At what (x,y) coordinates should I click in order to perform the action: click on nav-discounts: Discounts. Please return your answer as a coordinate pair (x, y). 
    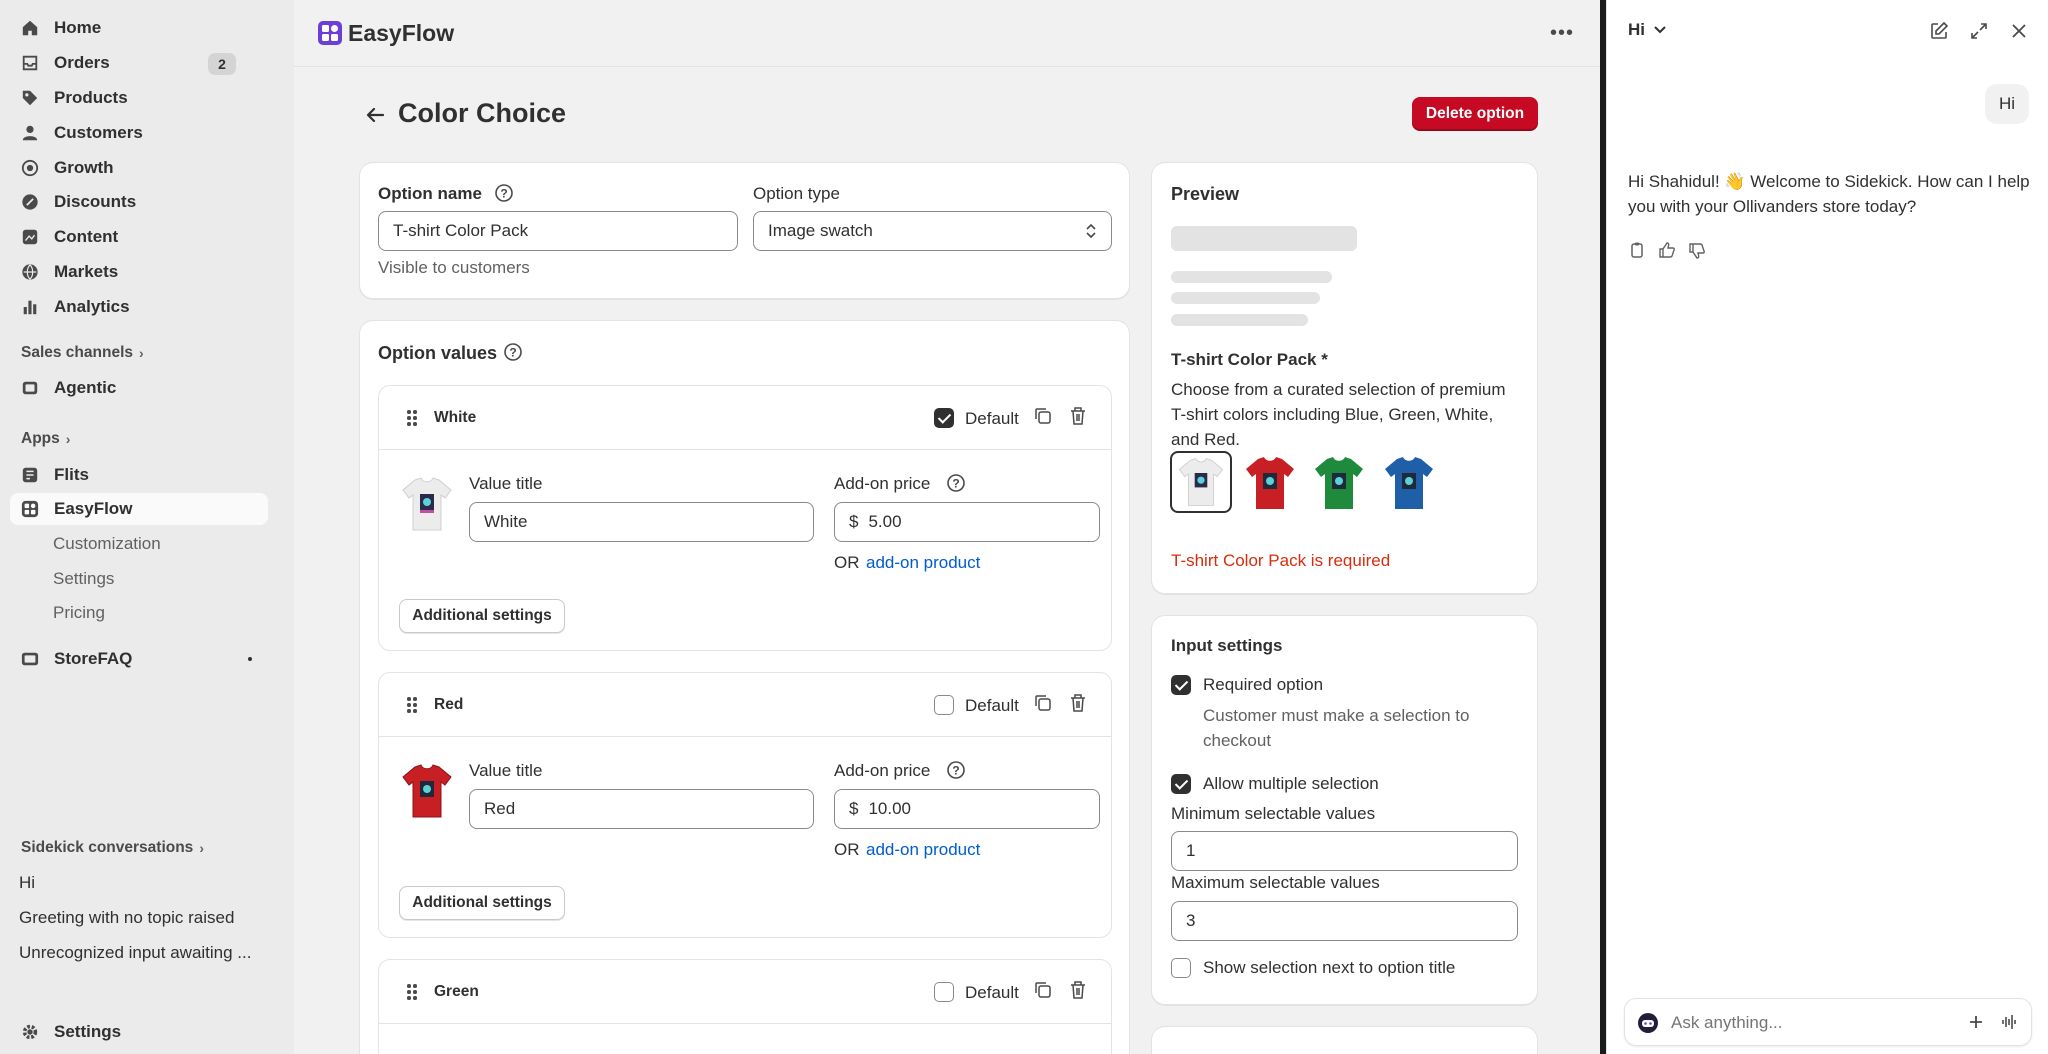
    Looking at the image, I should click on (139, 202).